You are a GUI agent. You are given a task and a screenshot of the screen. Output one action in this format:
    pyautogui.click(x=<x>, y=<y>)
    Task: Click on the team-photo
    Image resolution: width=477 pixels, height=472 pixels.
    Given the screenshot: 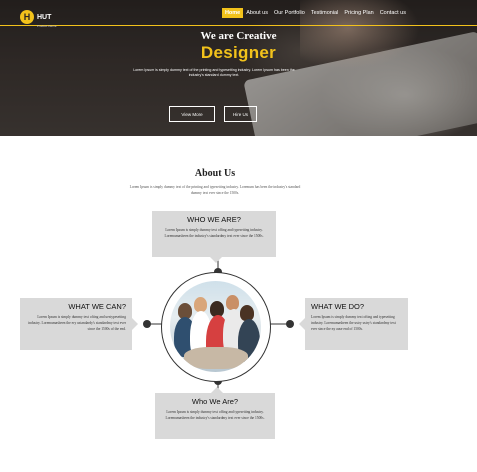 What is the action you would take?
    pyautogui.click(x=215, y=326)
    